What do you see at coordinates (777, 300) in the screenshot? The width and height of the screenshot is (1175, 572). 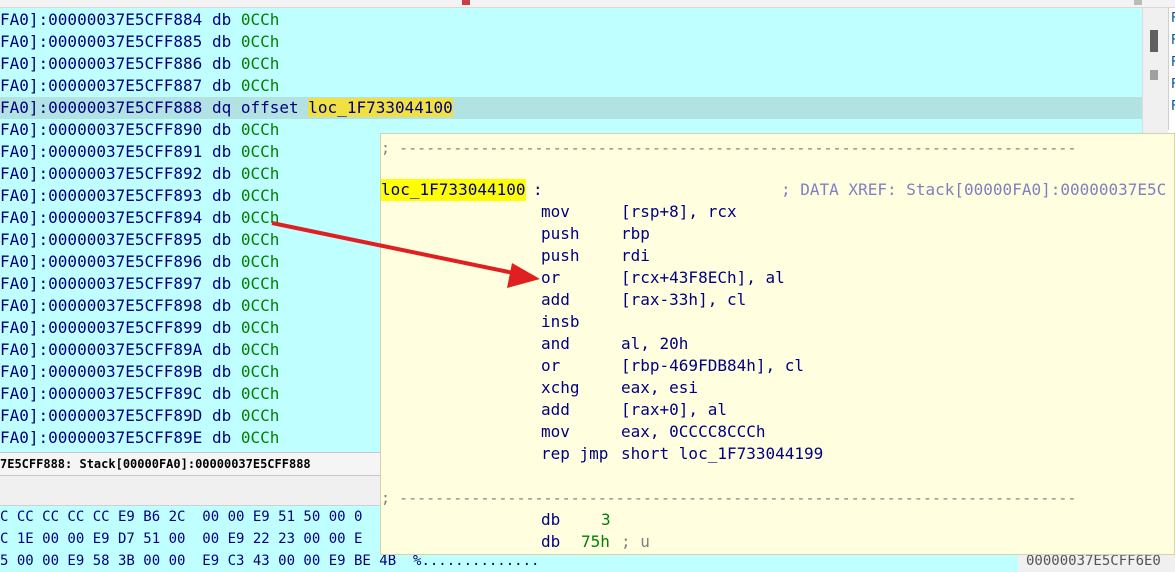 I see `instruction-row: add [rax-33h], cl` at bounding box center [777, 300].